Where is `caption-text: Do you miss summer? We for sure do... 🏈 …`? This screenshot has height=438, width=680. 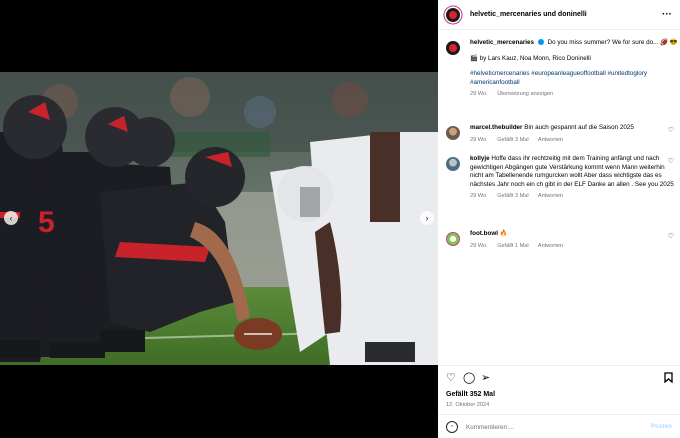 caption-text: Do you miss summer? We for sure do... 🏈 … is located at coordinates (612, 42).